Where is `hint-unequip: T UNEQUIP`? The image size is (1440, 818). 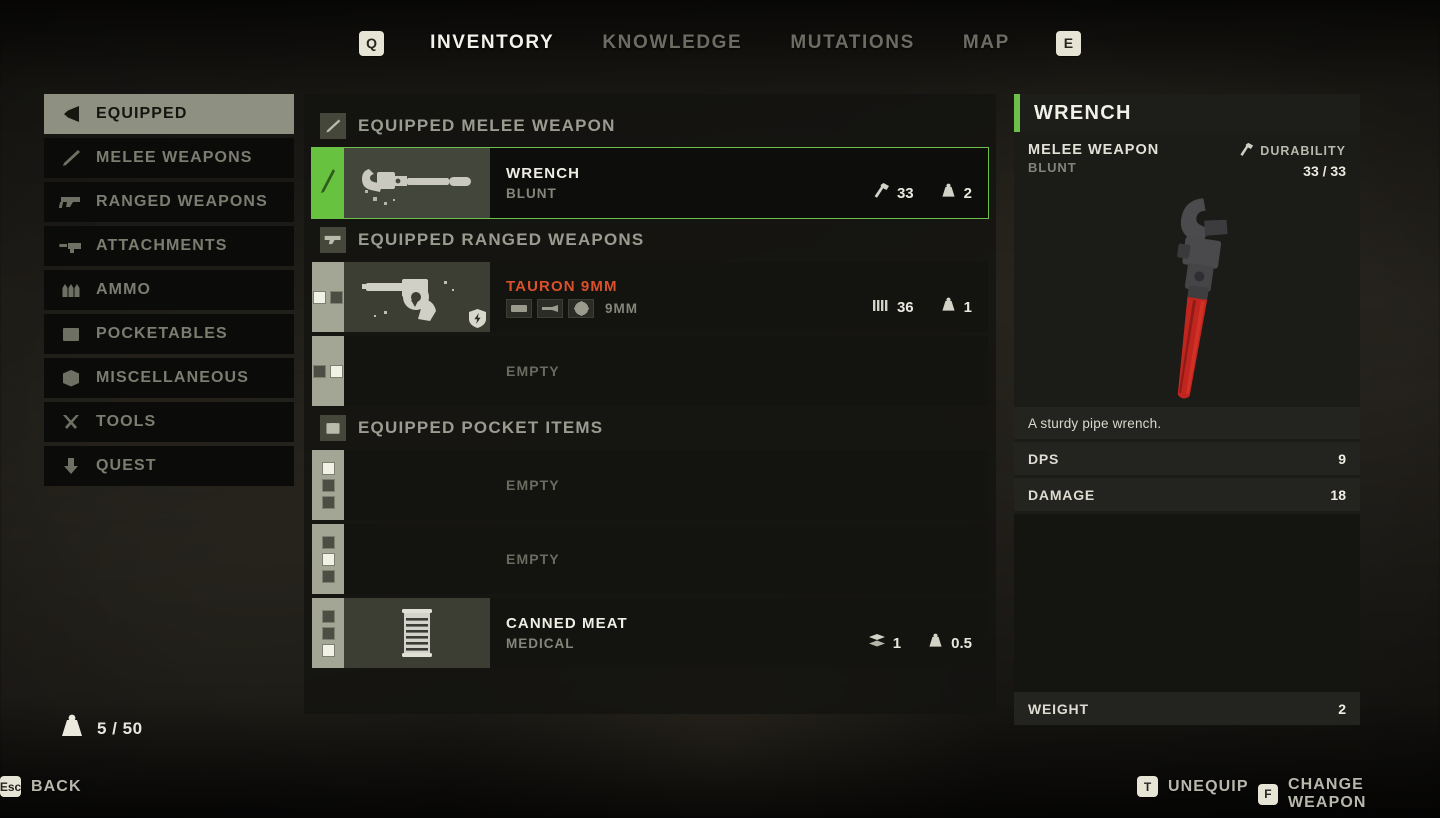 hint-unequip: T UNEQUIP is located at coordinates (1193, 786).